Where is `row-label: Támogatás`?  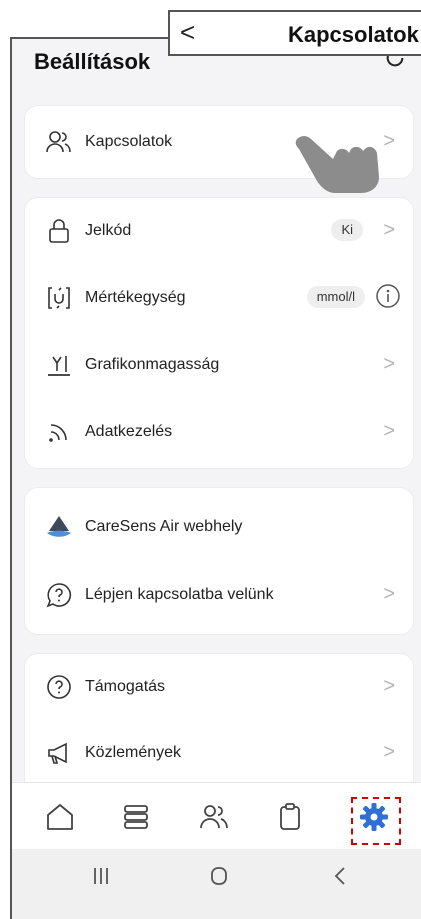
row-label: Támogatás is located at coordinates (125, 686).